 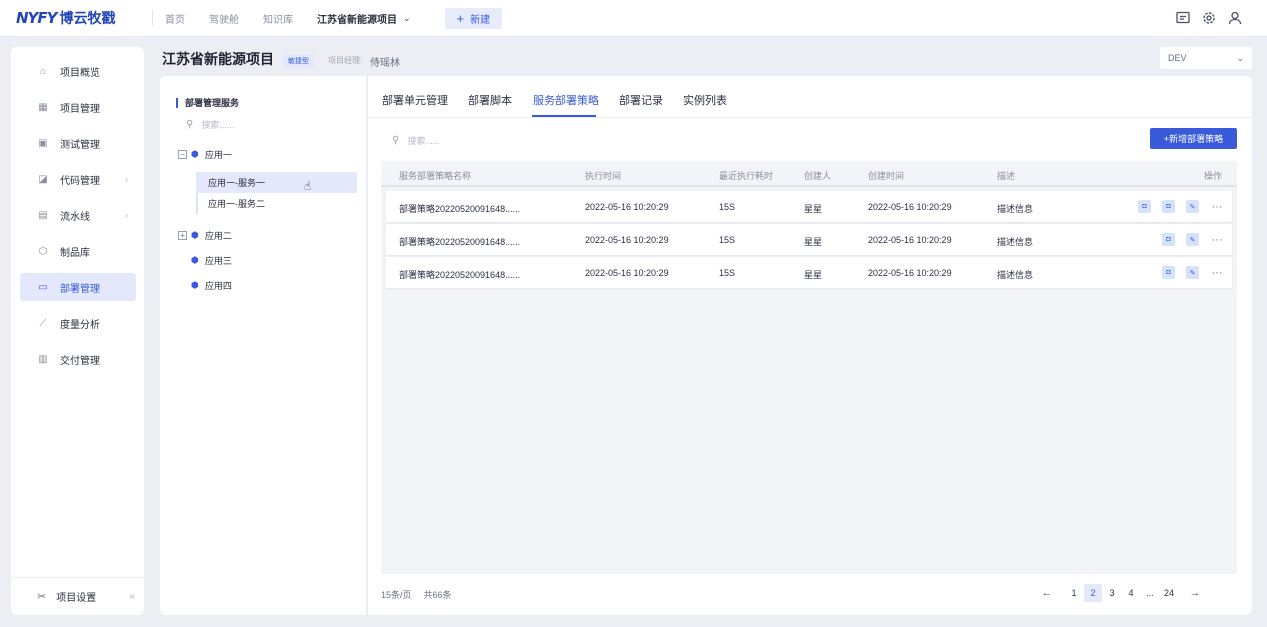 What do you see at coordinates (1177, 58) in the screenshot?
I see `environment-value: DEV` at bounding box center [1177, 58].